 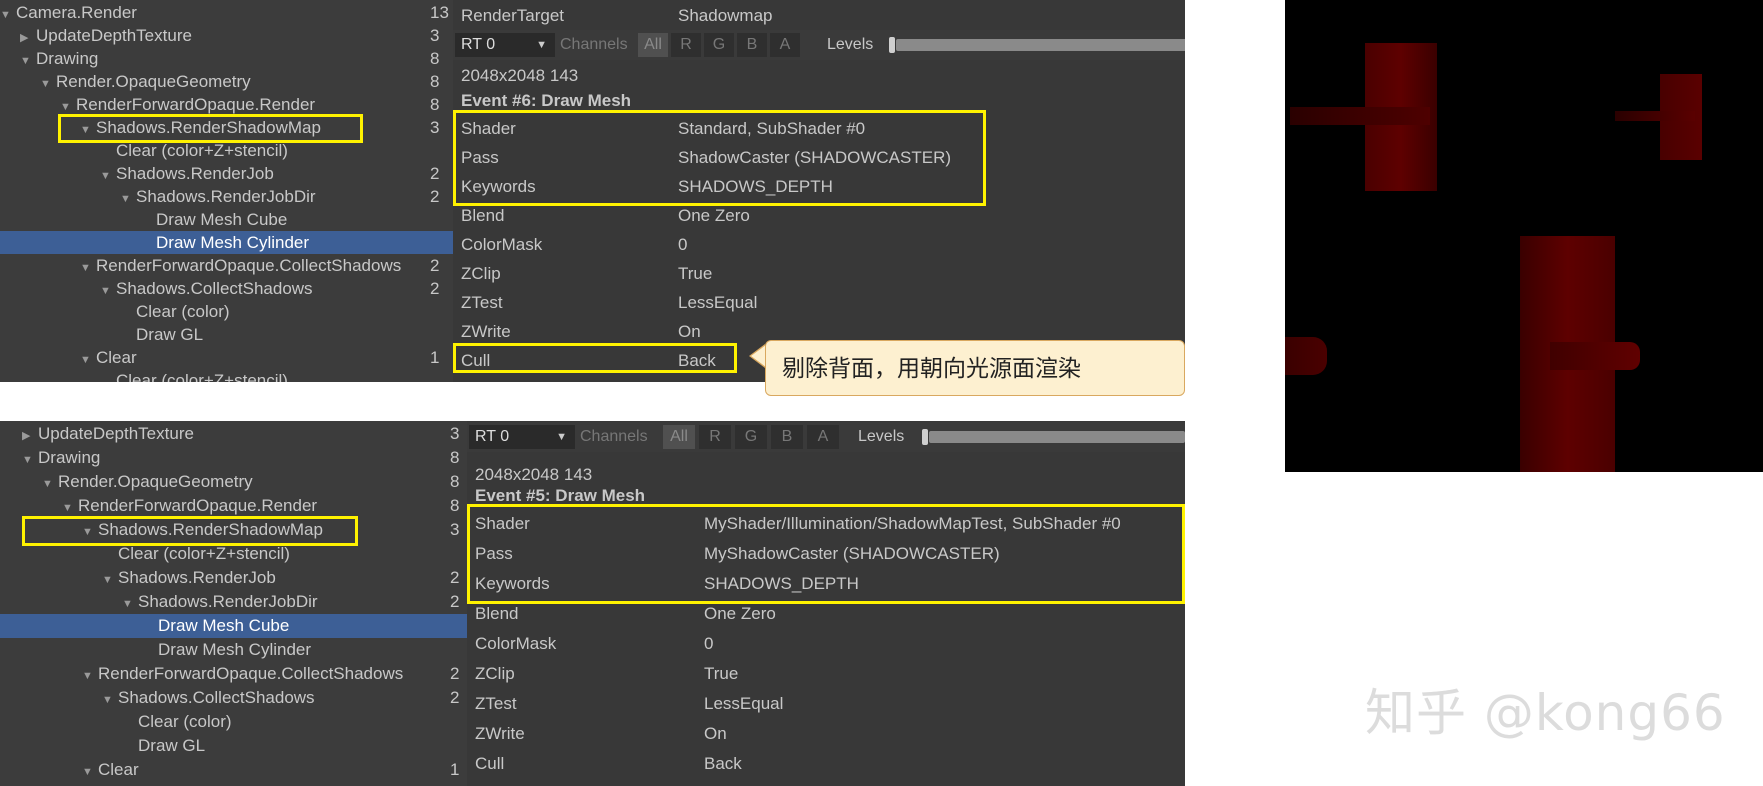 What do you see at coordinates (594, 44) in the screenshot?
I see `channels-label: Channels` at bounding box center [594, 44].